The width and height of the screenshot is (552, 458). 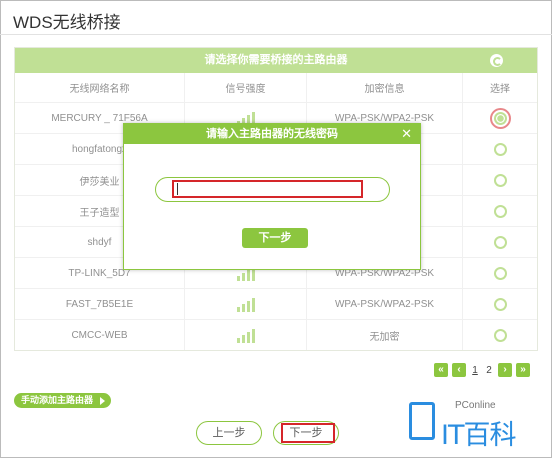 What do you see at coordinates (489, 370) in the screenshot?
I see `page-2-link: 2` at bounding box center [489, 370].